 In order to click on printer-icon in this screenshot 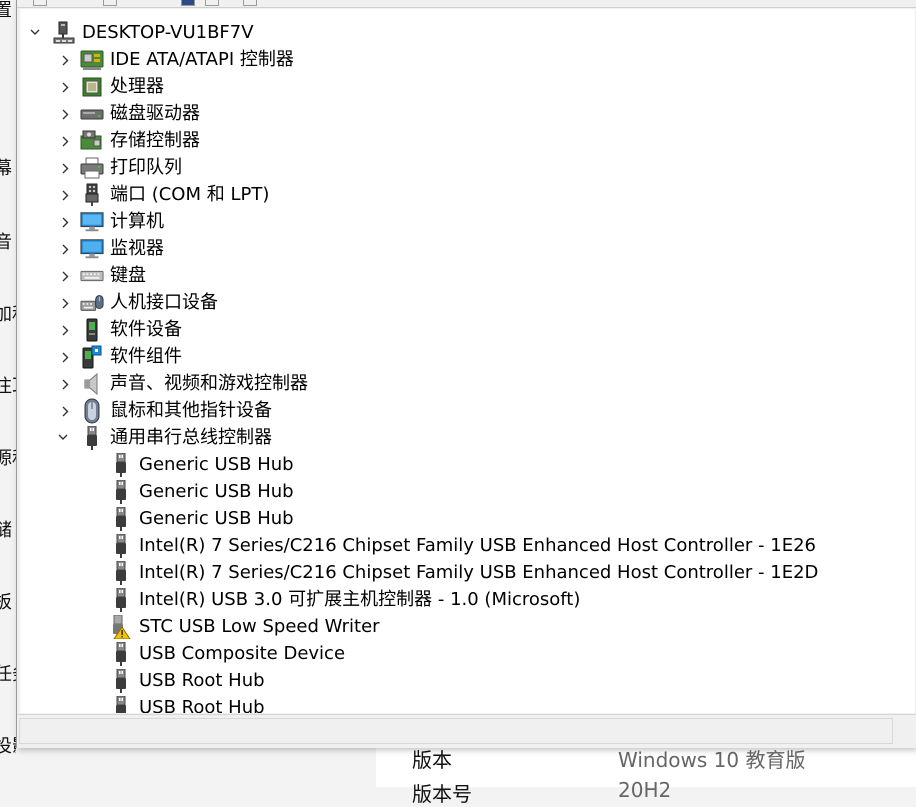, I will do `click(92, 168)`.